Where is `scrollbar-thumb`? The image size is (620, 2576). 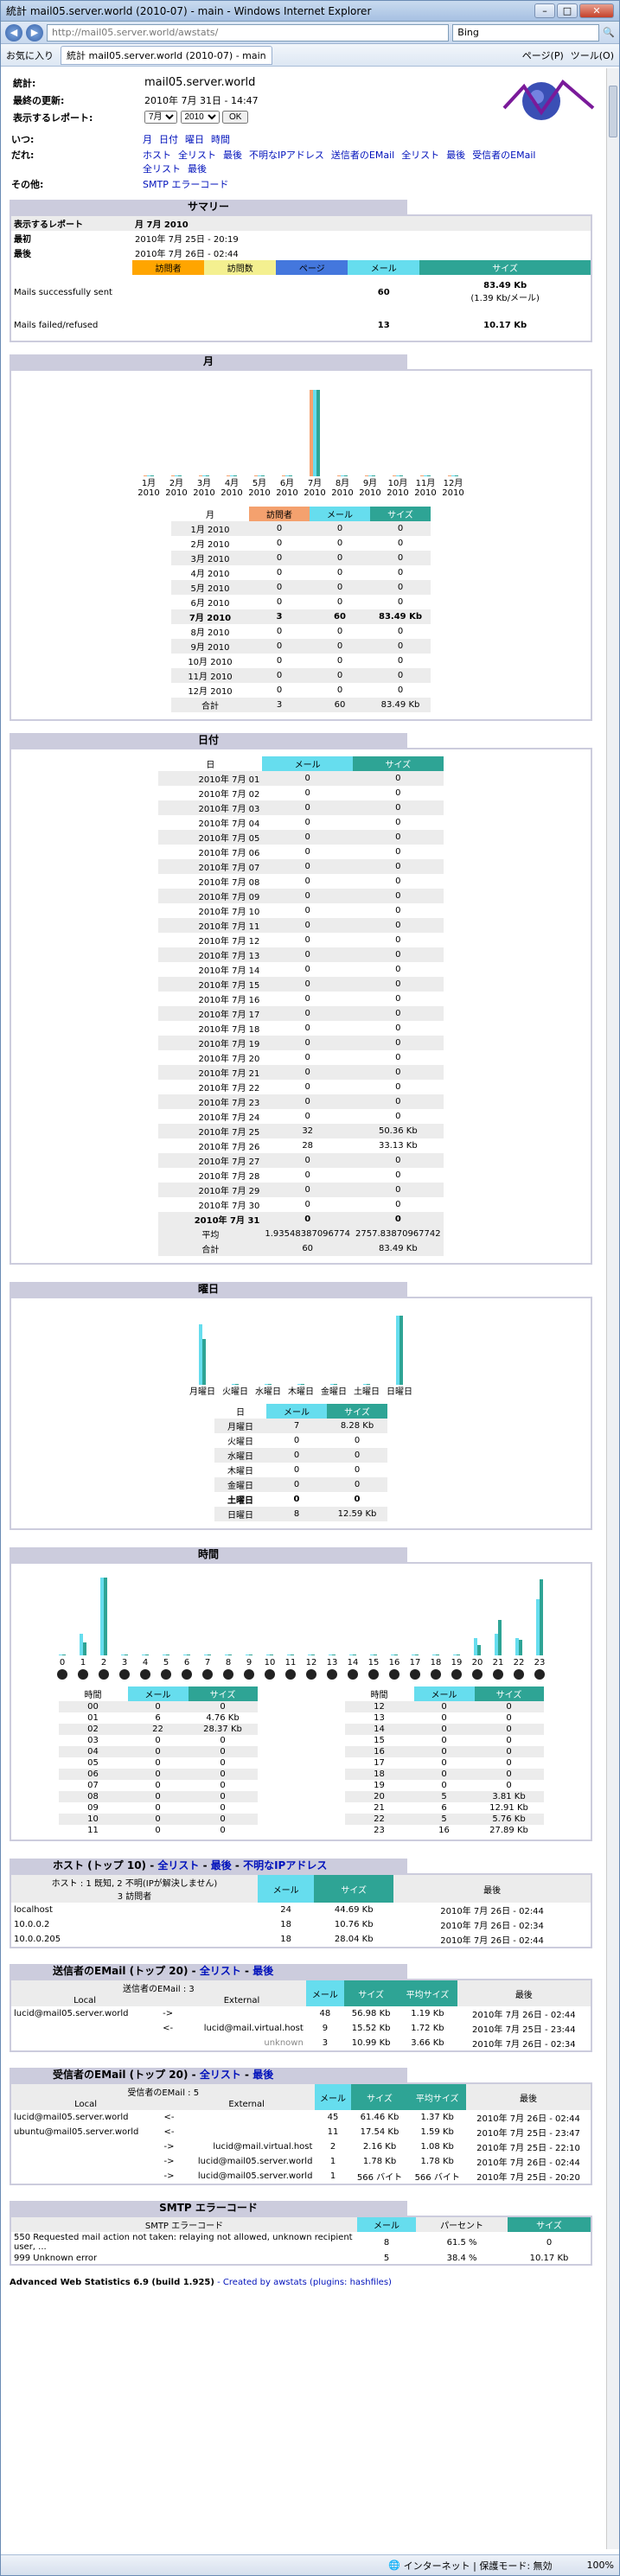 scrollbar-thumb is located at coordinates (613, 111).